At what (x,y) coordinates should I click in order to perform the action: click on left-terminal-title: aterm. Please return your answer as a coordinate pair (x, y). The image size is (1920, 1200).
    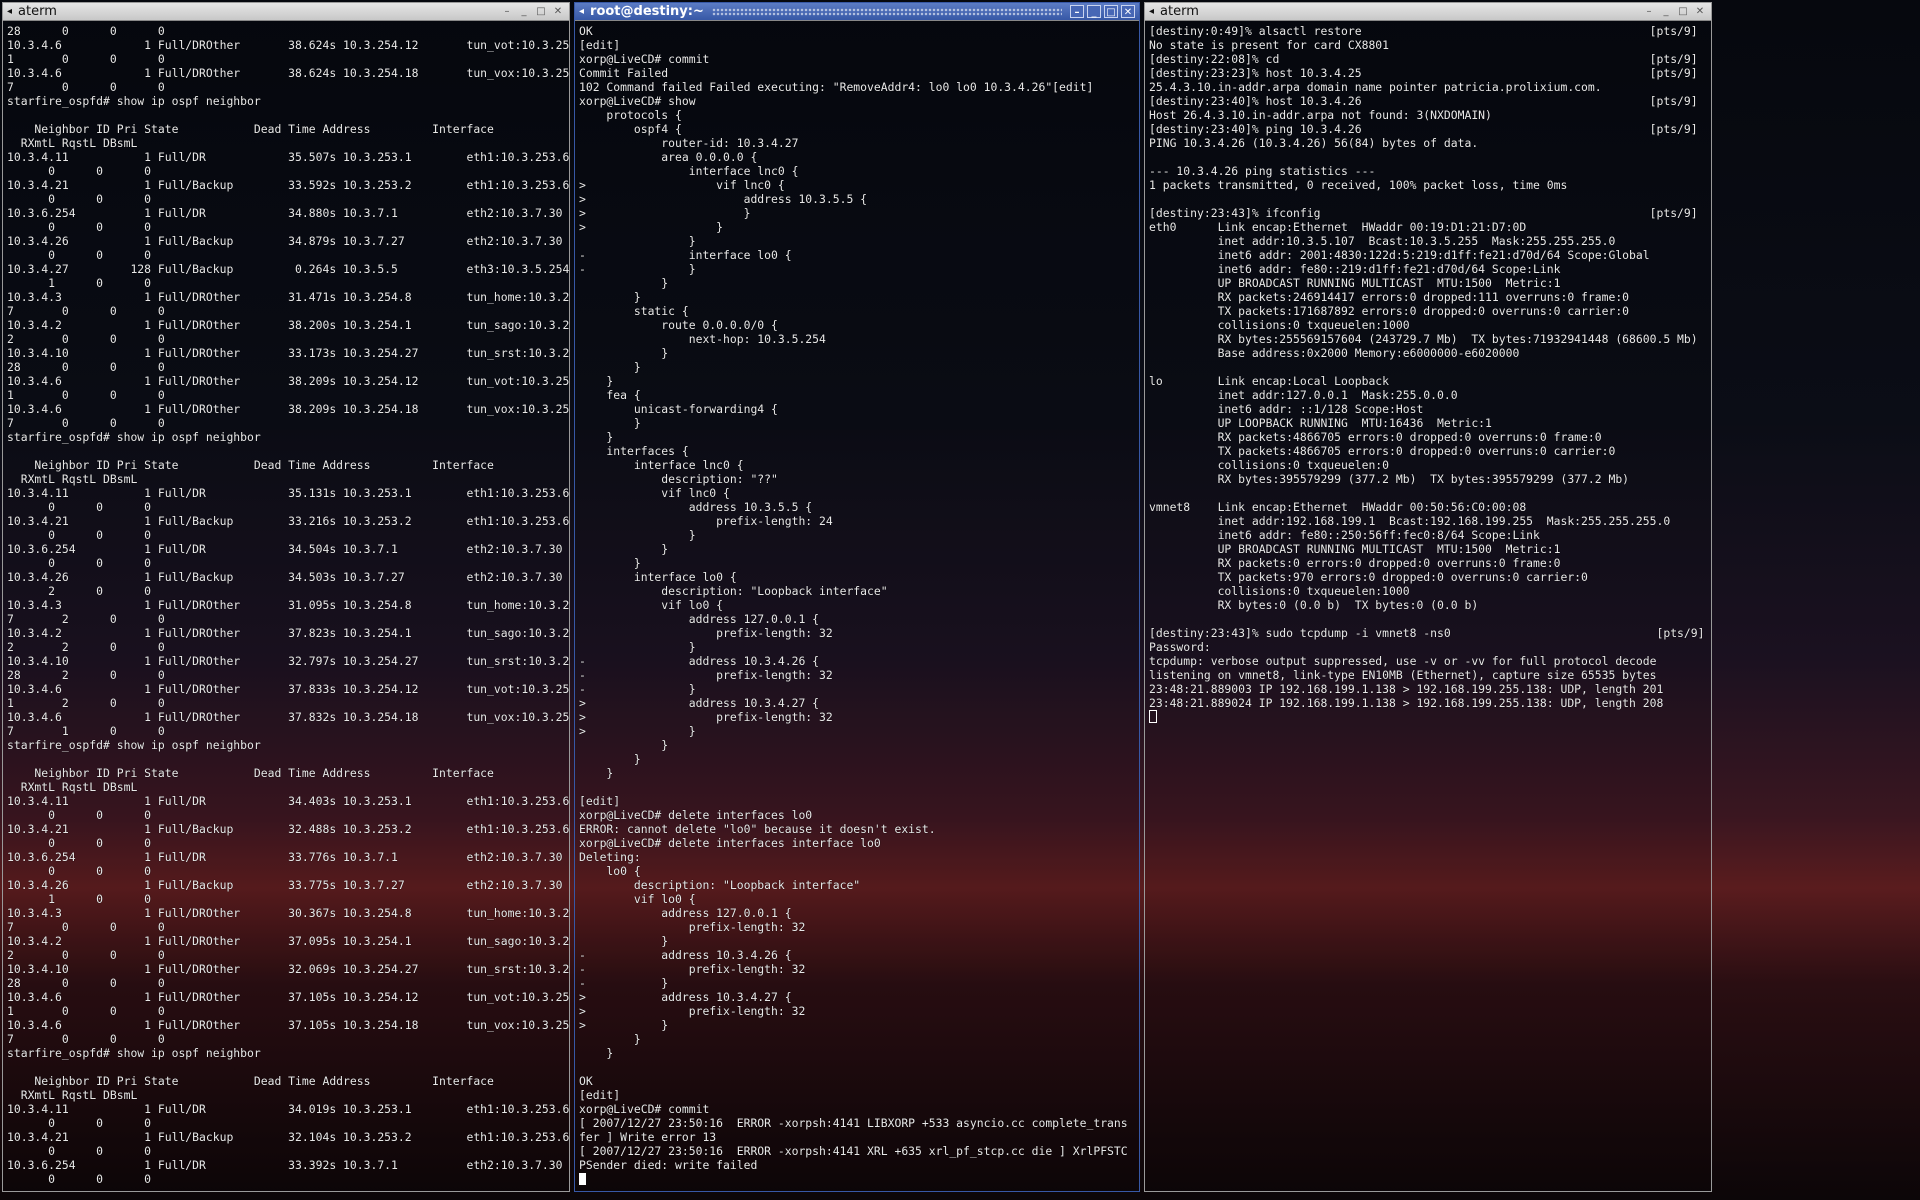
    Looking at the image, I should click on (37, 11).